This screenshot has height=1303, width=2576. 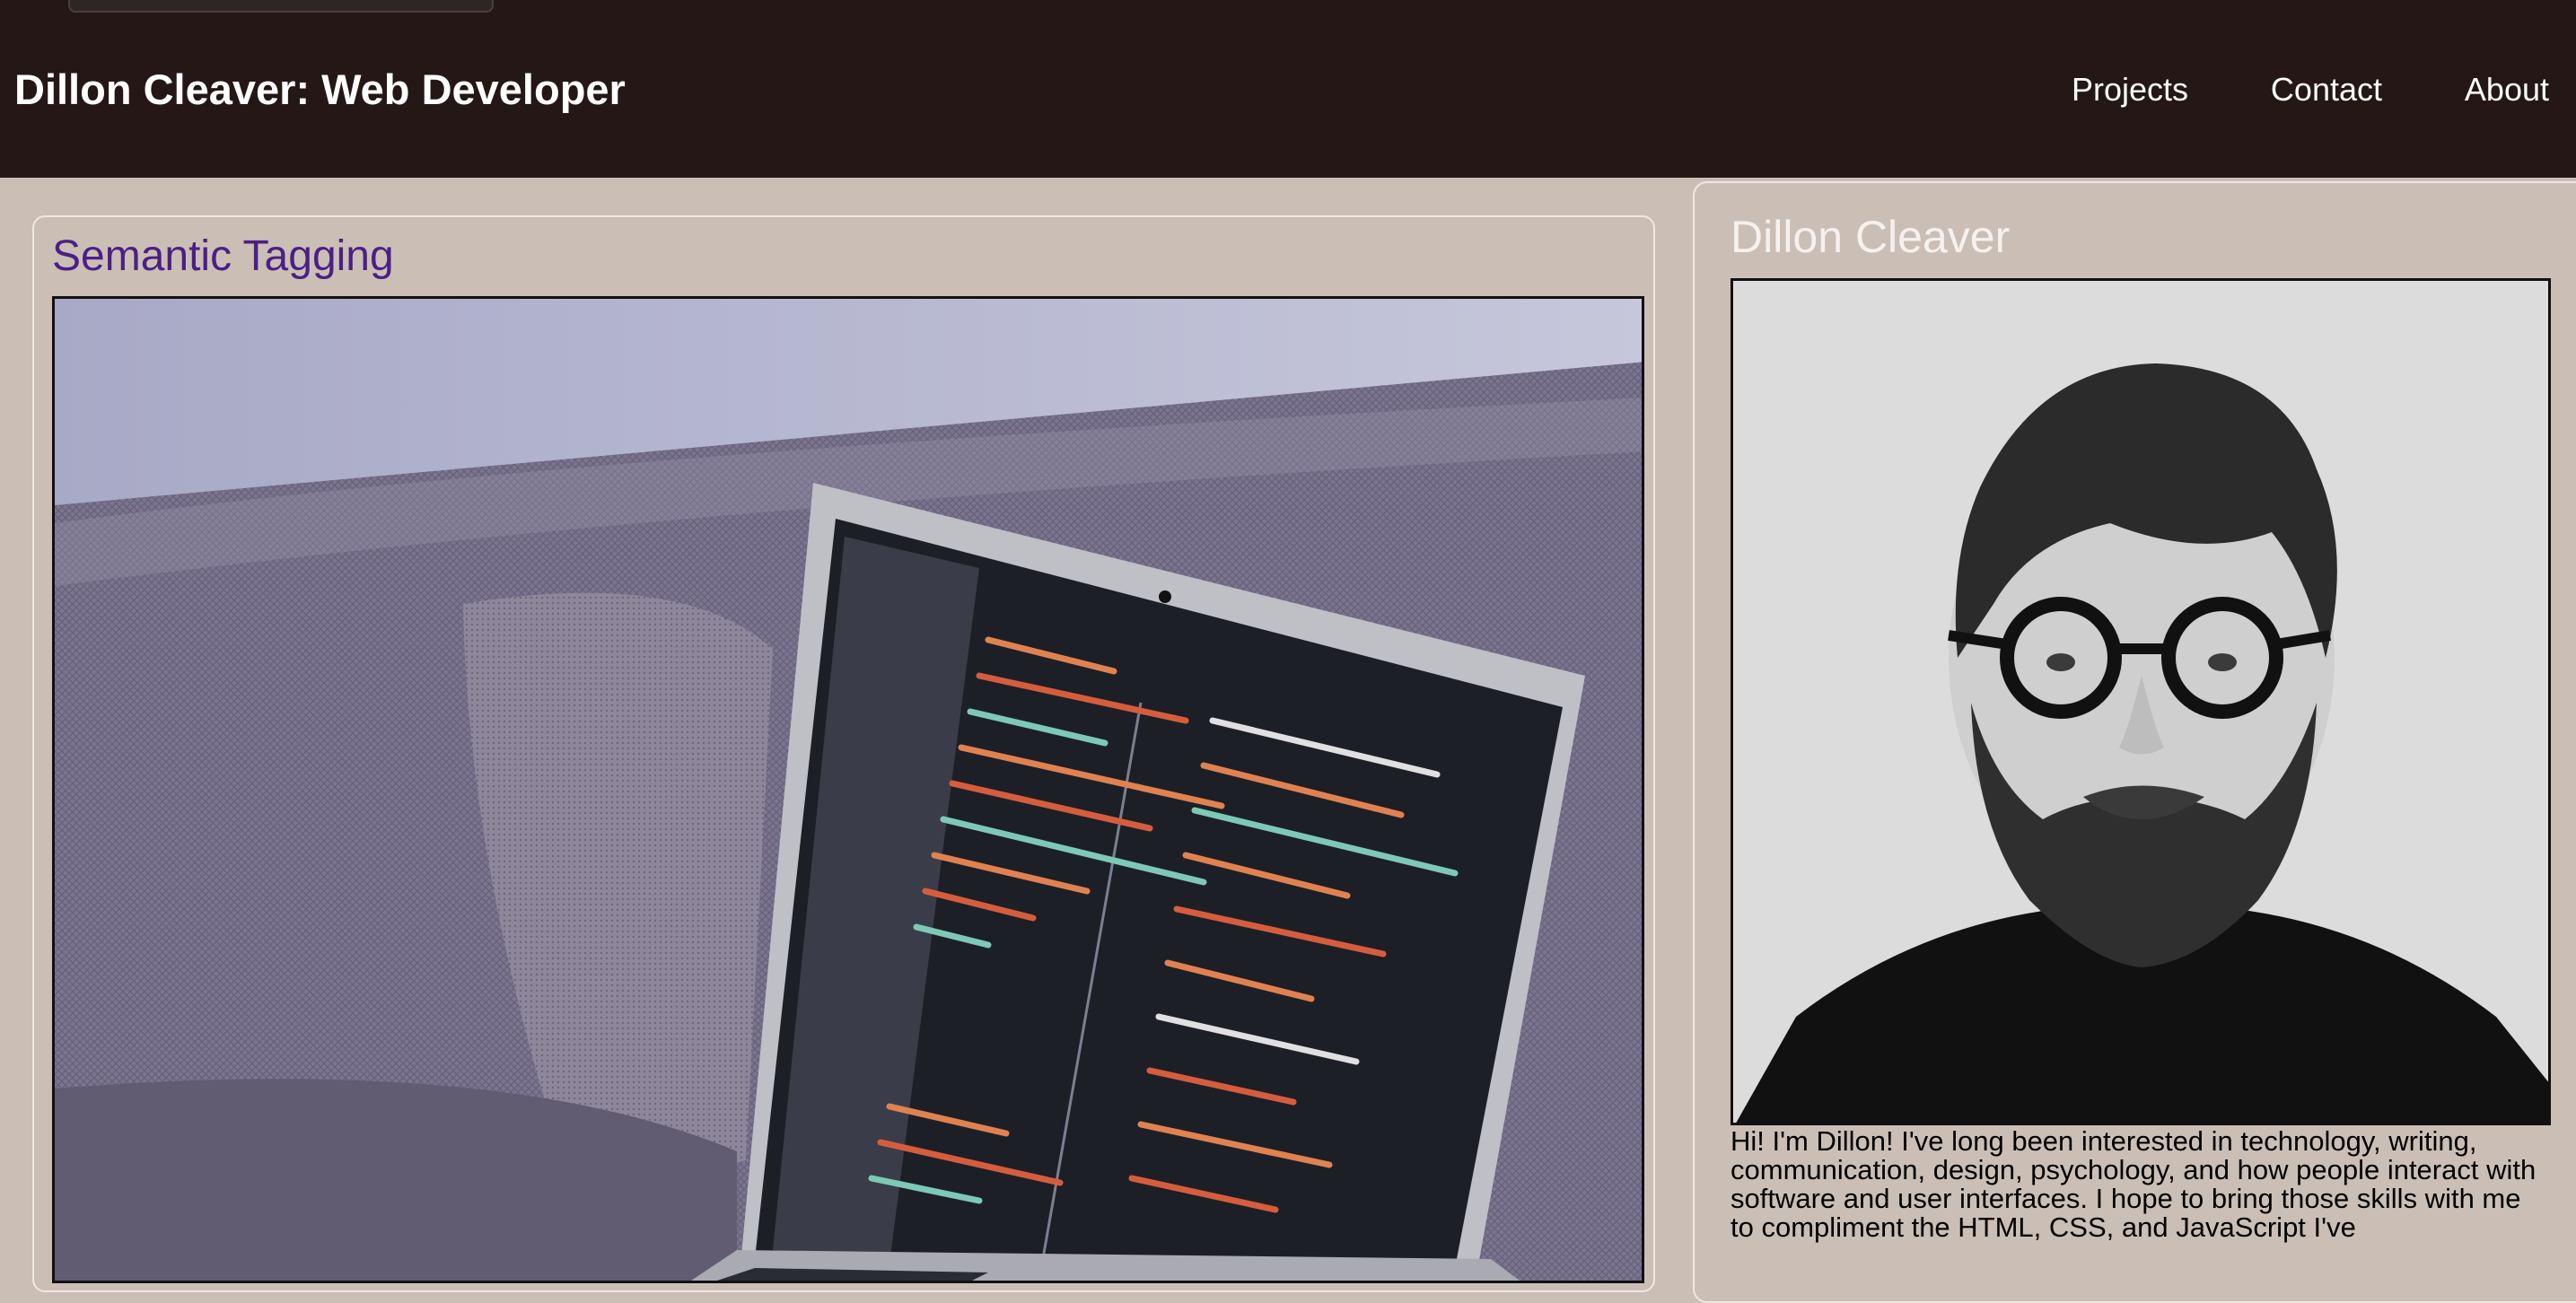 What do you see at coordinates (320, 89) in the screenshot?
I see `site-title: Dillon Cleaver: Web Developer` at bounding box center [320, 89].